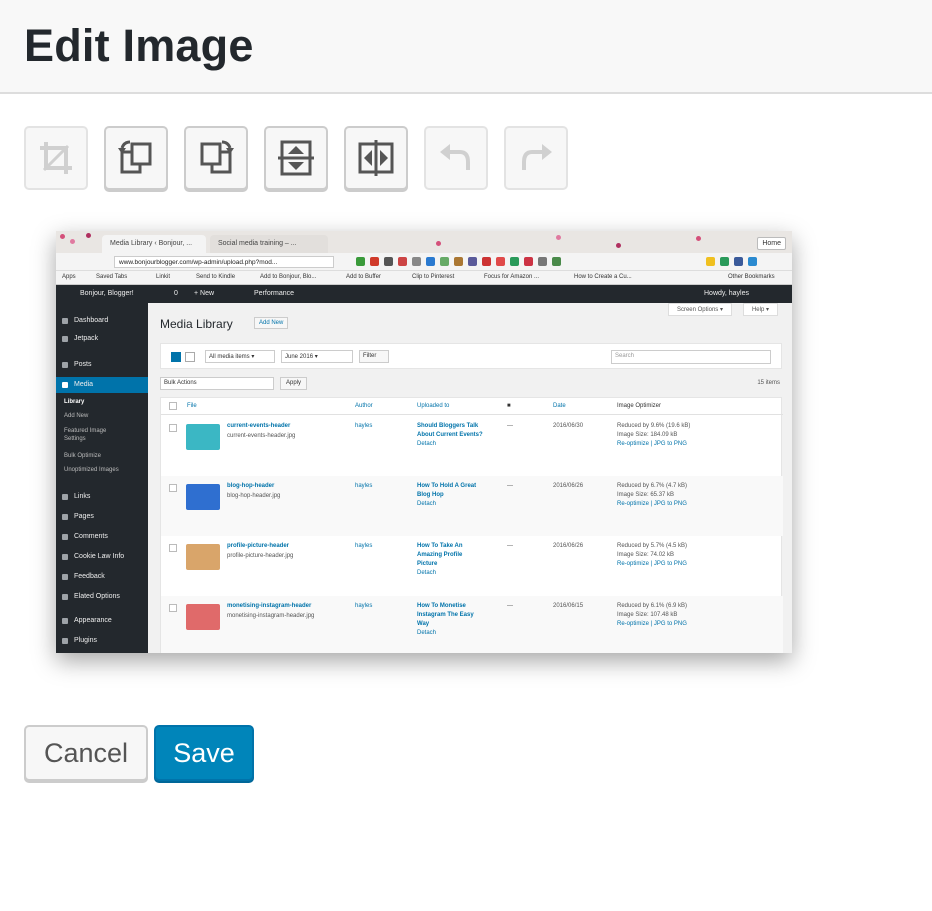 The image size is (932, 911). Describe the element at coordinates (445, 615) in the screenshot. I see `row-uploaded-line: Instagram The Easy` at that location.